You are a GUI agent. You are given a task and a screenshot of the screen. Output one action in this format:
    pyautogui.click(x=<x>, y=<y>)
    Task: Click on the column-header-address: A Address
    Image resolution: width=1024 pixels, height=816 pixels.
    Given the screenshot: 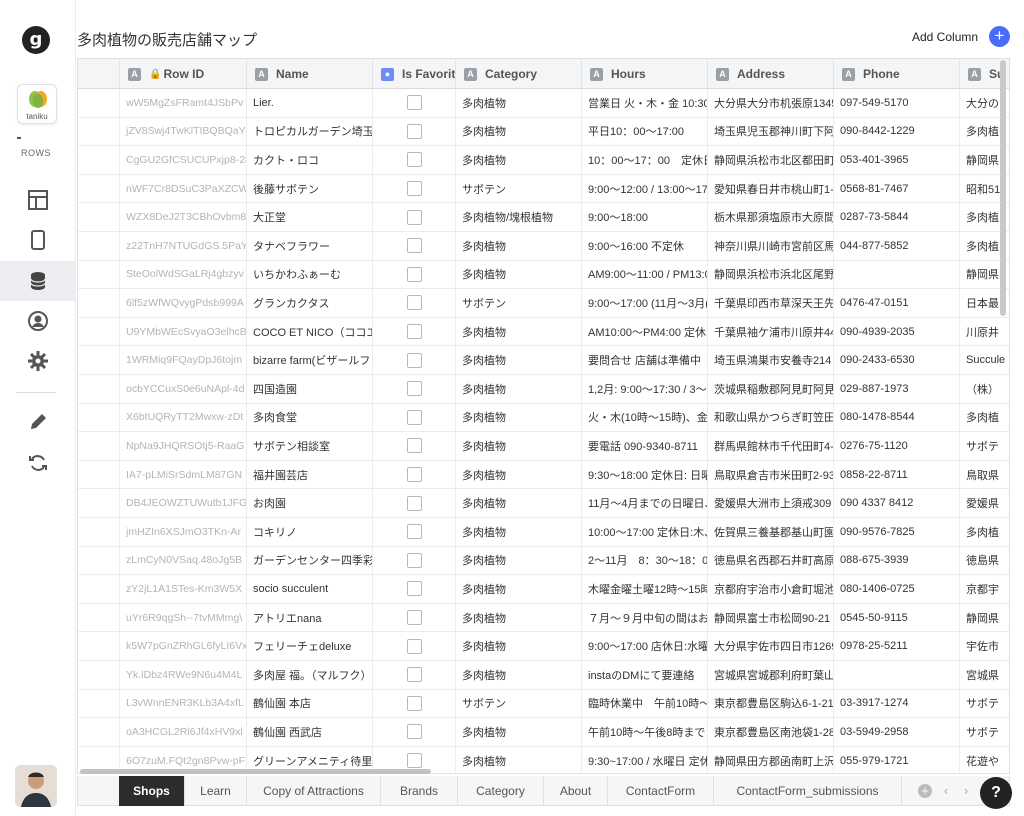 What is the action you would take?
    pyautogui.click(x=771, y=74)
    